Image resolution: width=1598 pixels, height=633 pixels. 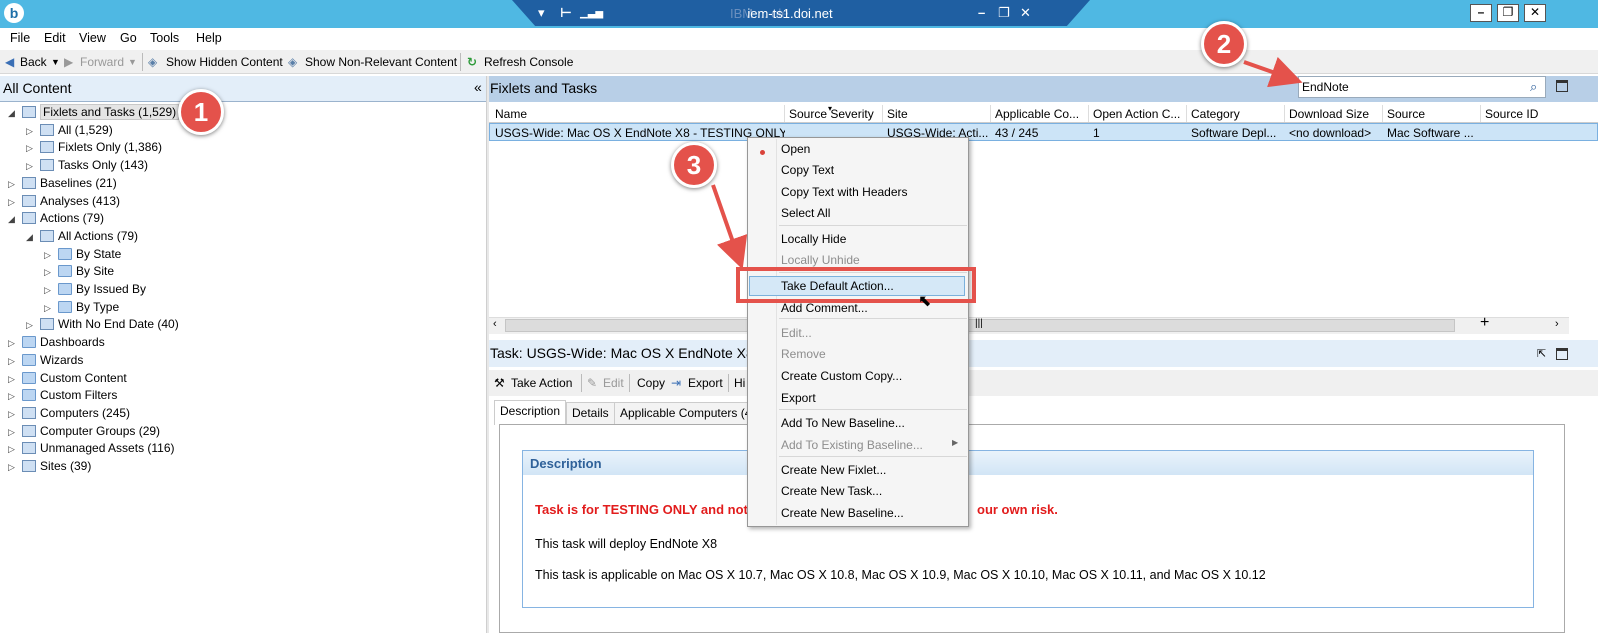 What do you see at coordinates (1224, 44) in the screenshot?
I see `annotation-badge-2: 2` at bounding box center [1224, 44].